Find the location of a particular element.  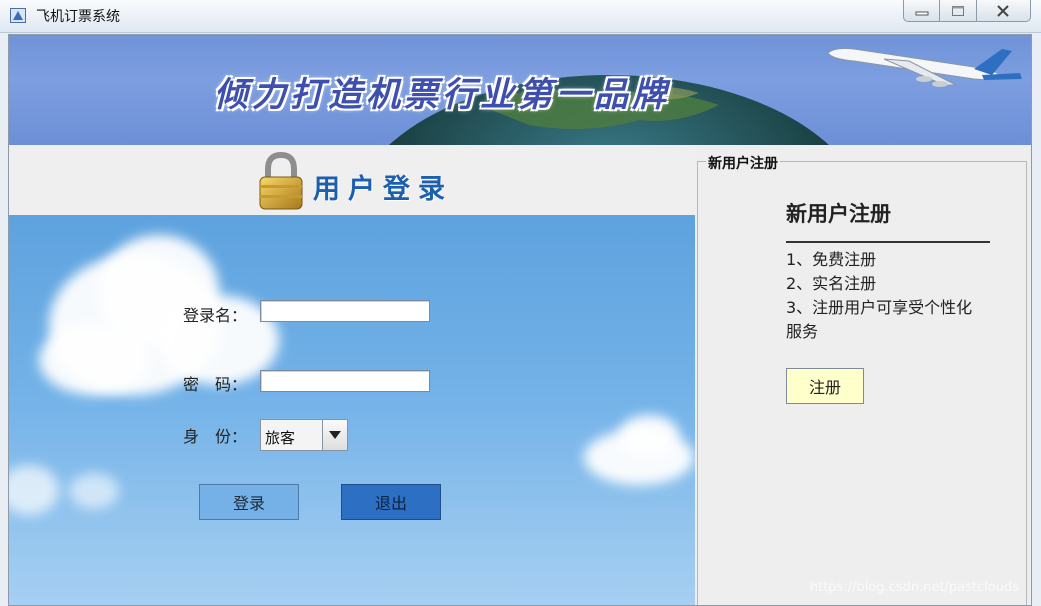

chevron-down-icon is located at coordinates (335, 435).